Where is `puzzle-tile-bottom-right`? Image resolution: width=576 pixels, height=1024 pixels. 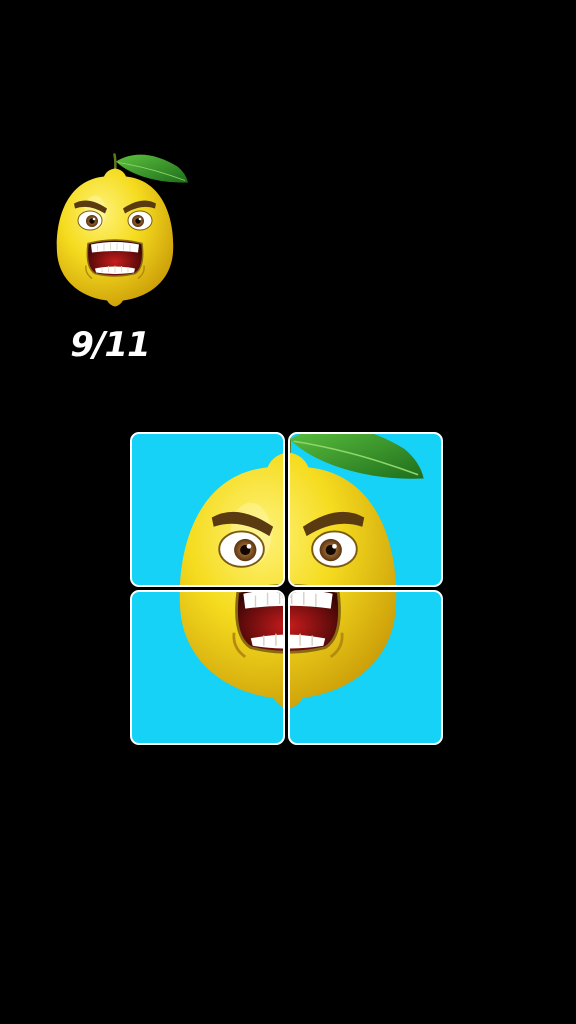 puzzle-tile-bottom-right is located at coordinates (365, 667).